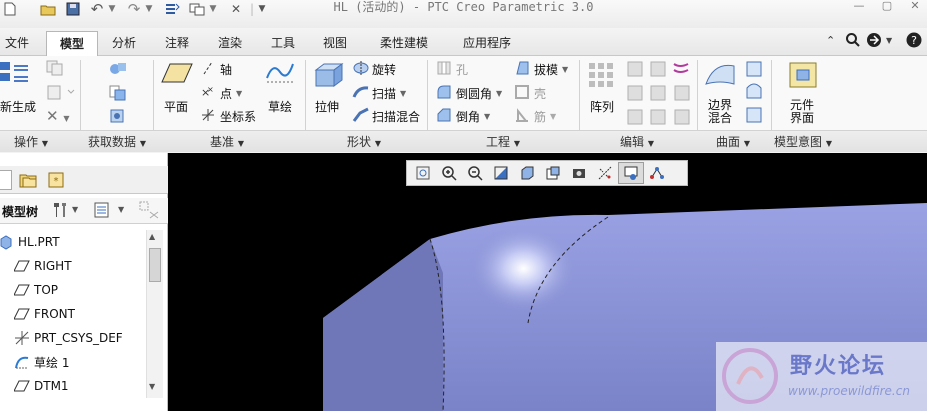  What do you see at coordinates (833, 42) in the screenshot?
I see `collapse-ribbon-icon: ⌃` at bounding box center [833, 42].